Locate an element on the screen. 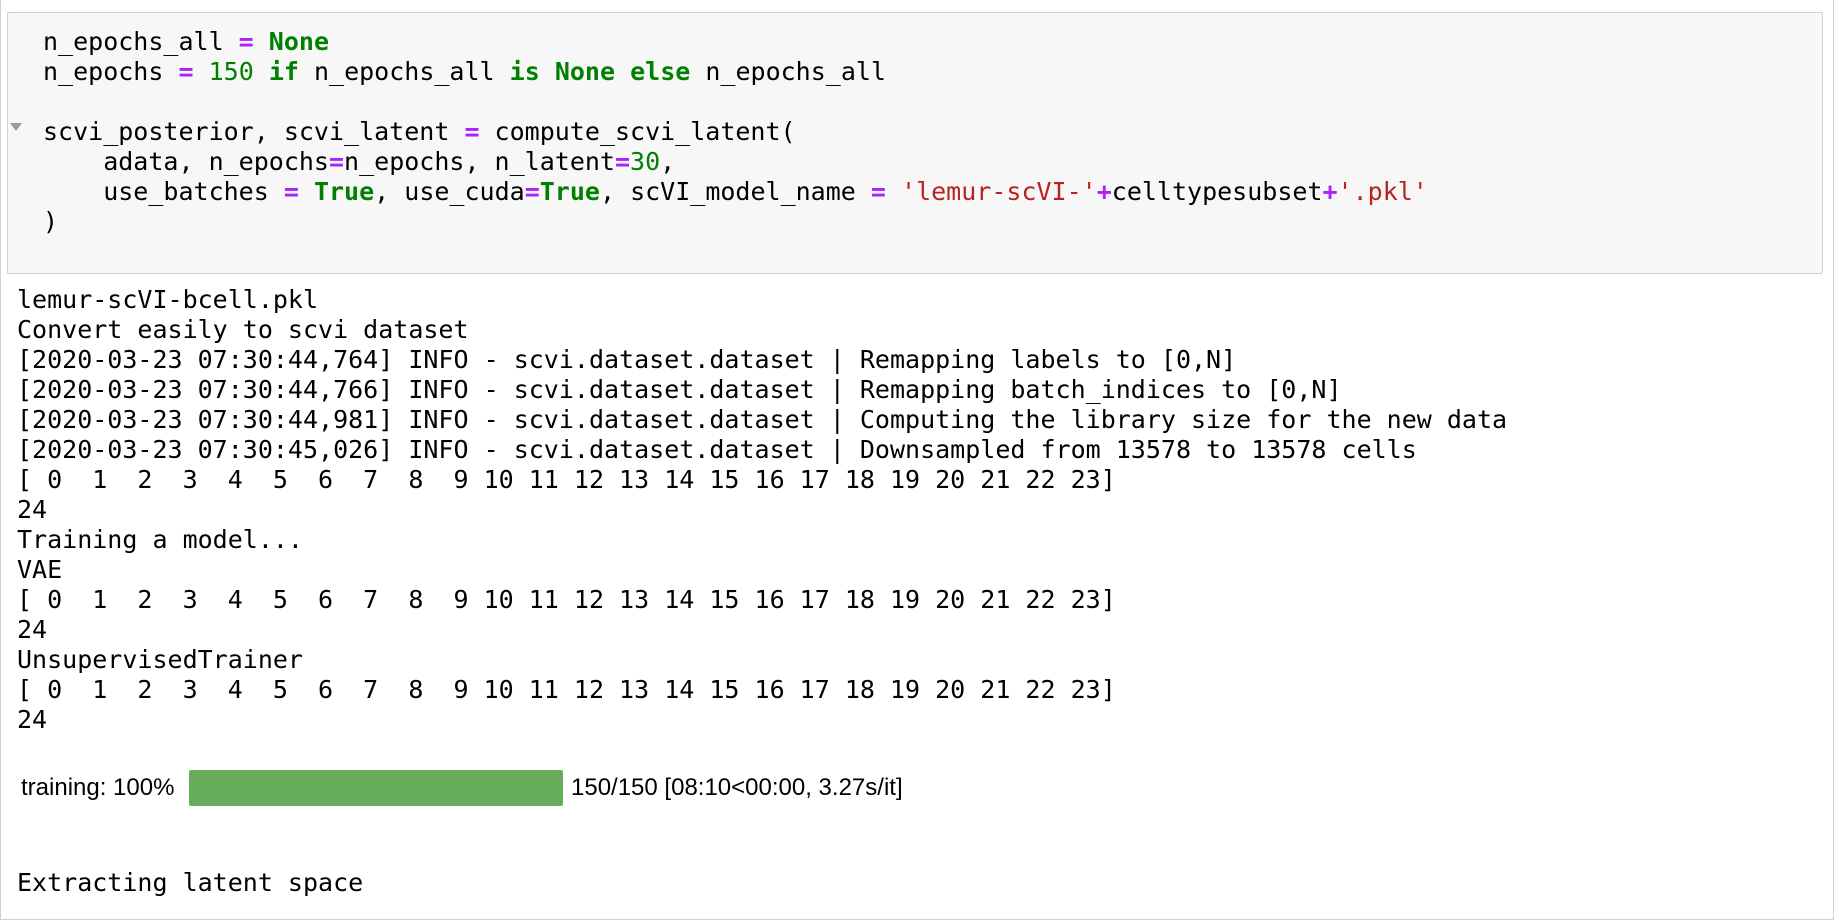  progress-bar-fill is located at coordinates (376, 788).